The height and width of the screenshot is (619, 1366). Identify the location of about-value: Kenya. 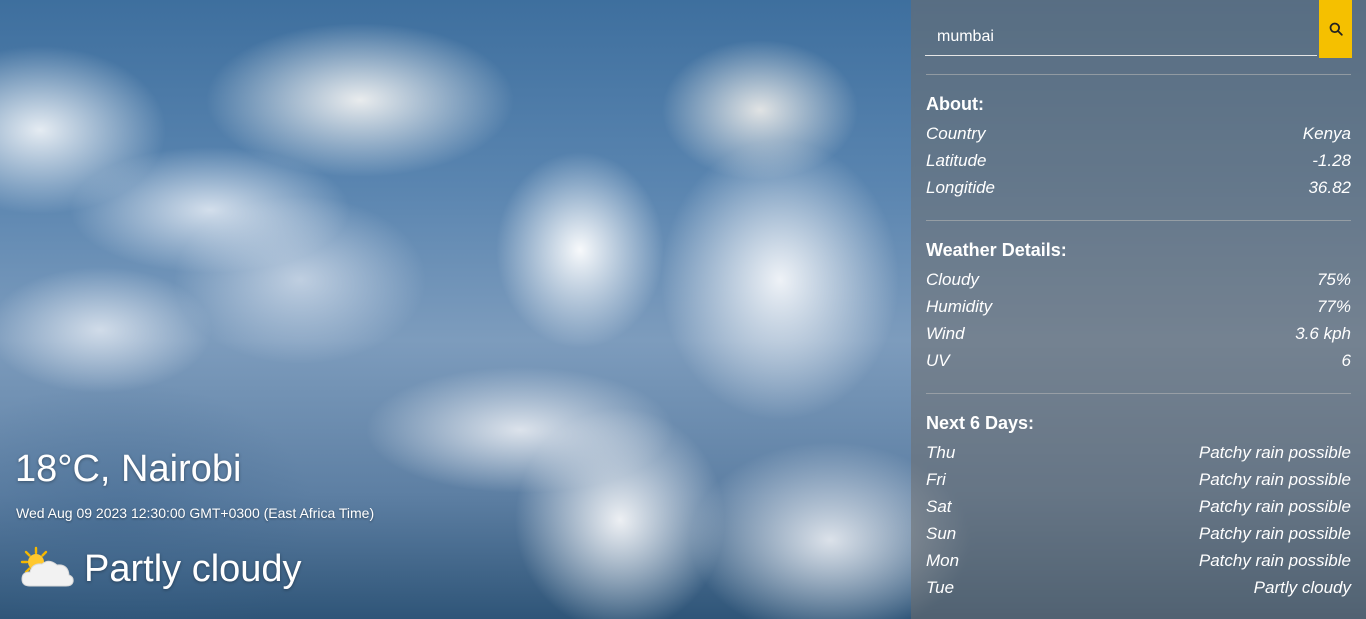
(1326, 133).